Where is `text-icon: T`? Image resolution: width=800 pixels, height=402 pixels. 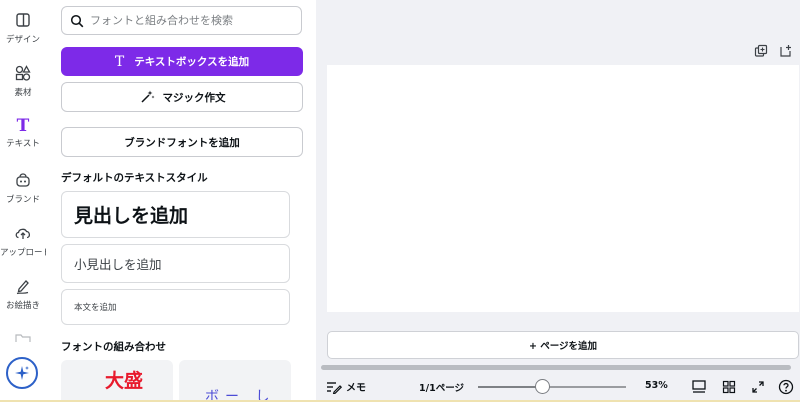
text-icon: T is located at coordinates (23, 125).